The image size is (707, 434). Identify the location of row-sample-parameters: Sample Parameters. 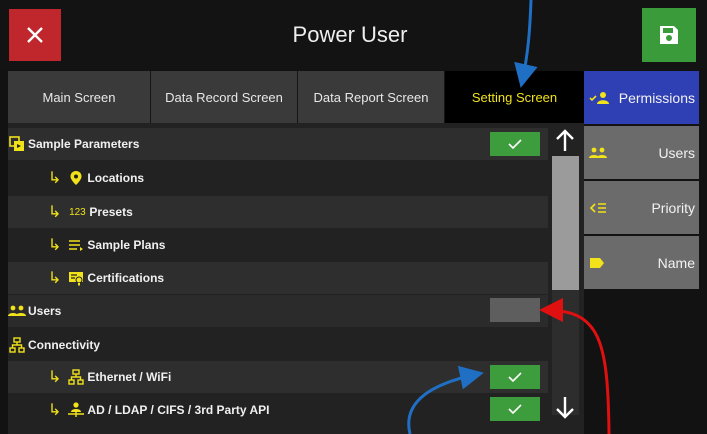
(278, 144).